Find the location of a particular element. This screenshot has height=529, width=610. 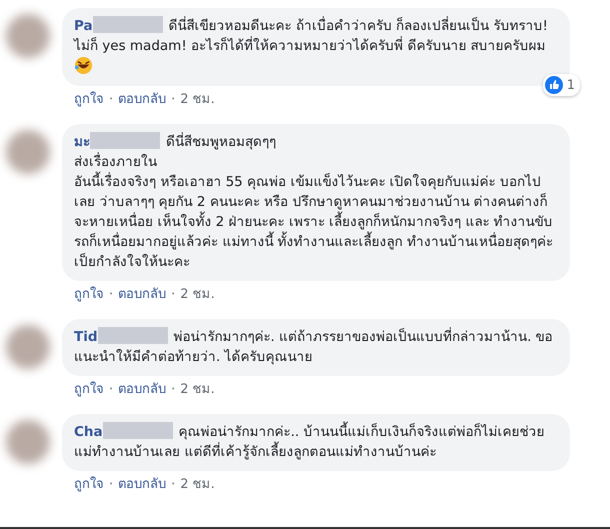

commenter-name: Tid is located at coordinates (86, 337).